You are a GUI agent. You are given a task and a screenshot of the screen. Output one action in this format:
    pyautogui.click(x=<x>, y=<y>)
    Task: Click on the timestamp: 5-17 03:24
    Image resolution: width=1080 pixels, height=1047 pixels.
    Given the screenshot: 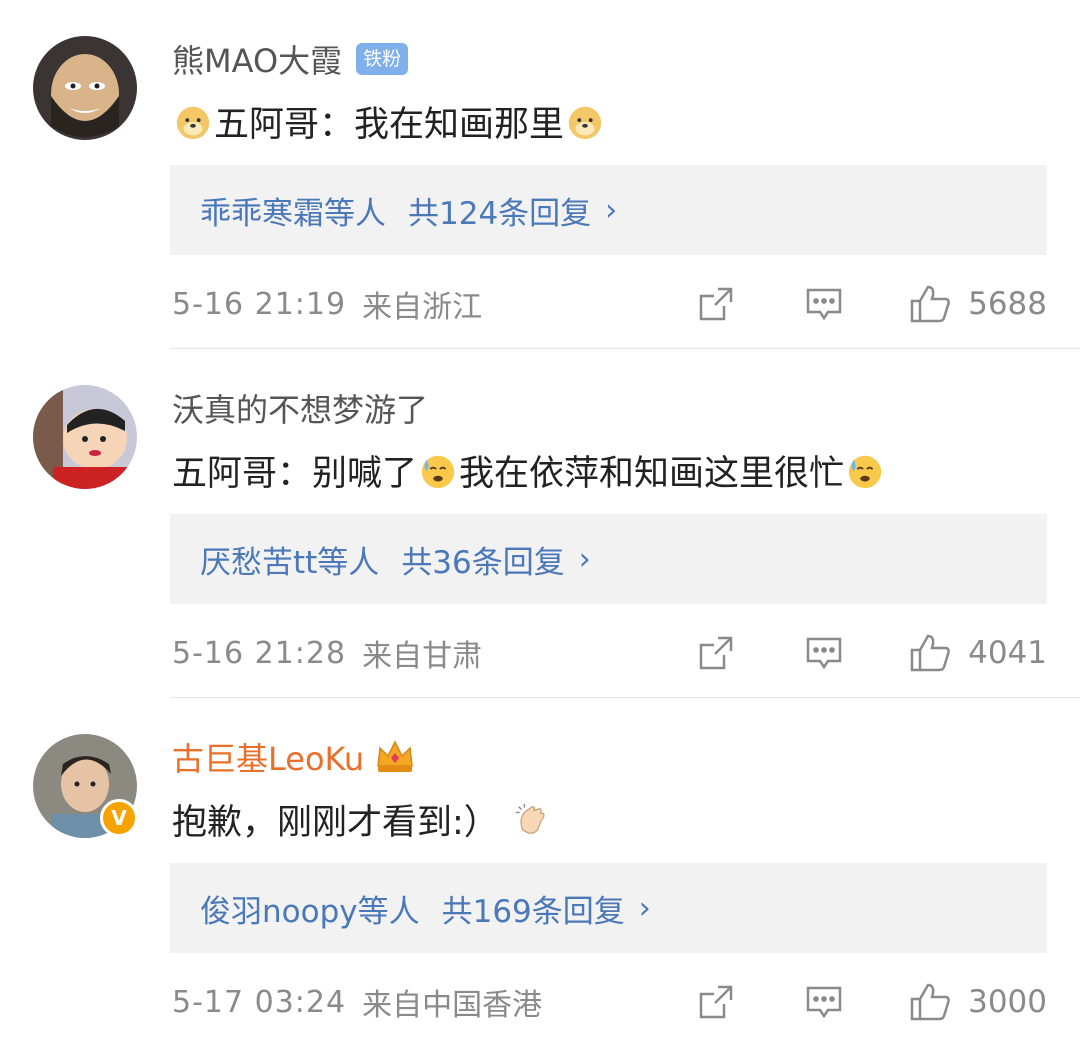 What is the action you would take?
    pyautogui.click(x=259, y=1002)
    